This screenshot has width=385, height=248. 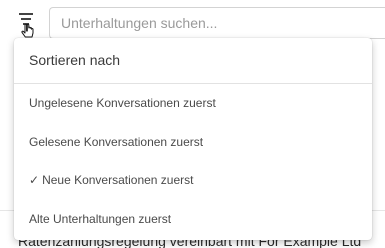 I want to click on sort-option-label: Ungelesene Konversationen zuerst, so click(x=122, y=103).